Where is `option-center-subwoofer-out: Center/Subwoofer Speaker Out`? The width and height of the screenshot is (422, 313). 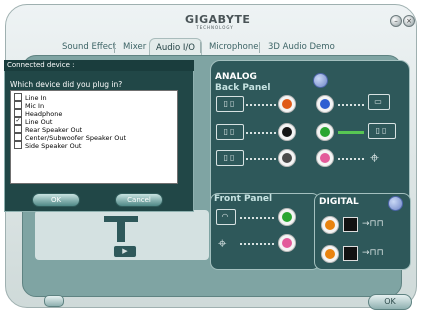 option-center-subwoofer-out: Center/Subwoofer Speaker Out is located at coordinates (70, 137).